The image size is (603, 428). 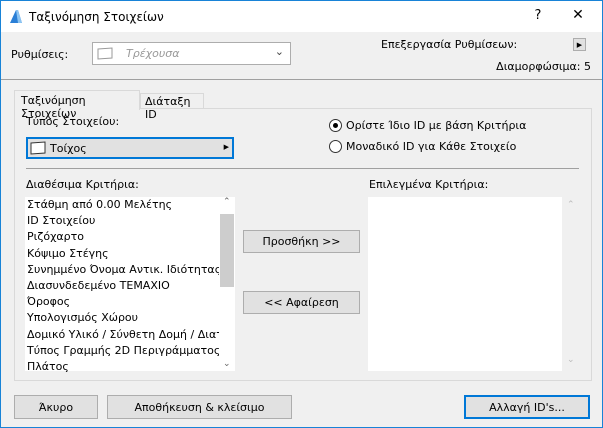 What do you see at coordinates (538, 15) in the screenshot?
I see `help-button: ?` at bounding box center [538, 15].